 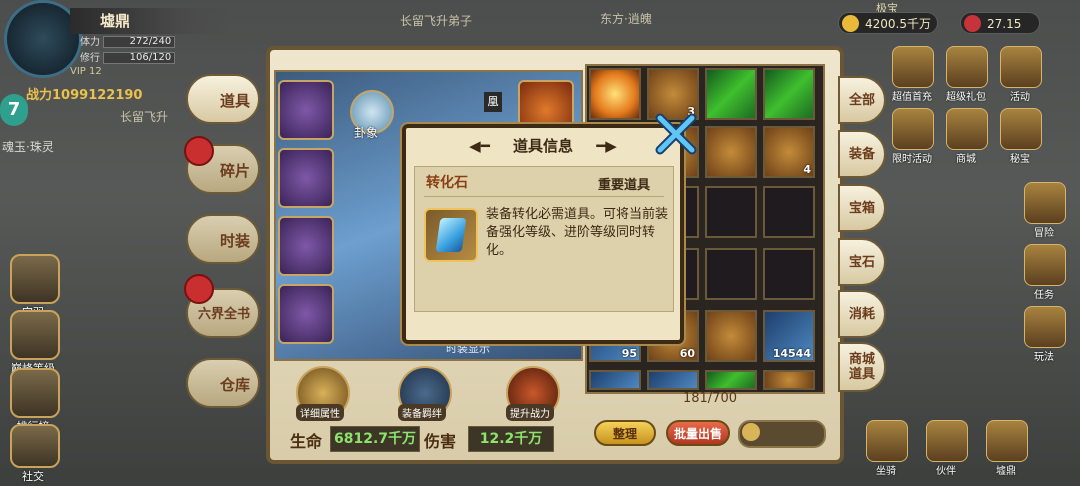 I want to click on cat-gems: 宝石, so click(x=862, y=262).